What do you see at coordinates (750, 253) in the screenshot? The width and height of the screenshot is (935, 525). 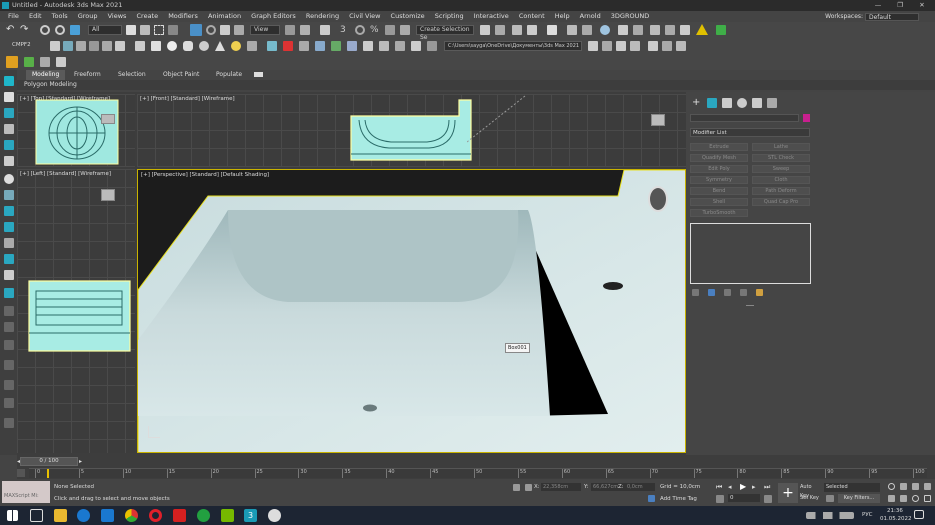 I see `modifier-stack-list` at bounding box center [750, 253].